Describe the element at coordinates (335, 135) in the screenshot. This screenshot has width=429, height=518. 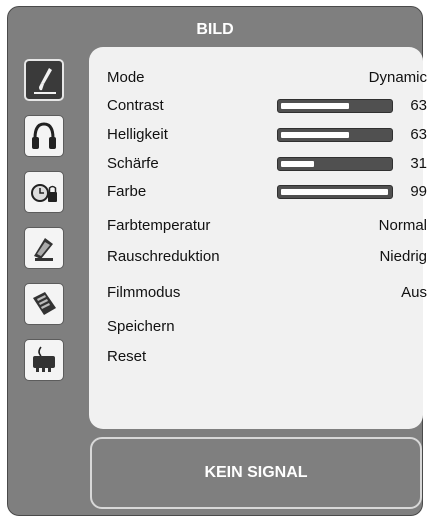
I see `helligkeit-slider` at that location.